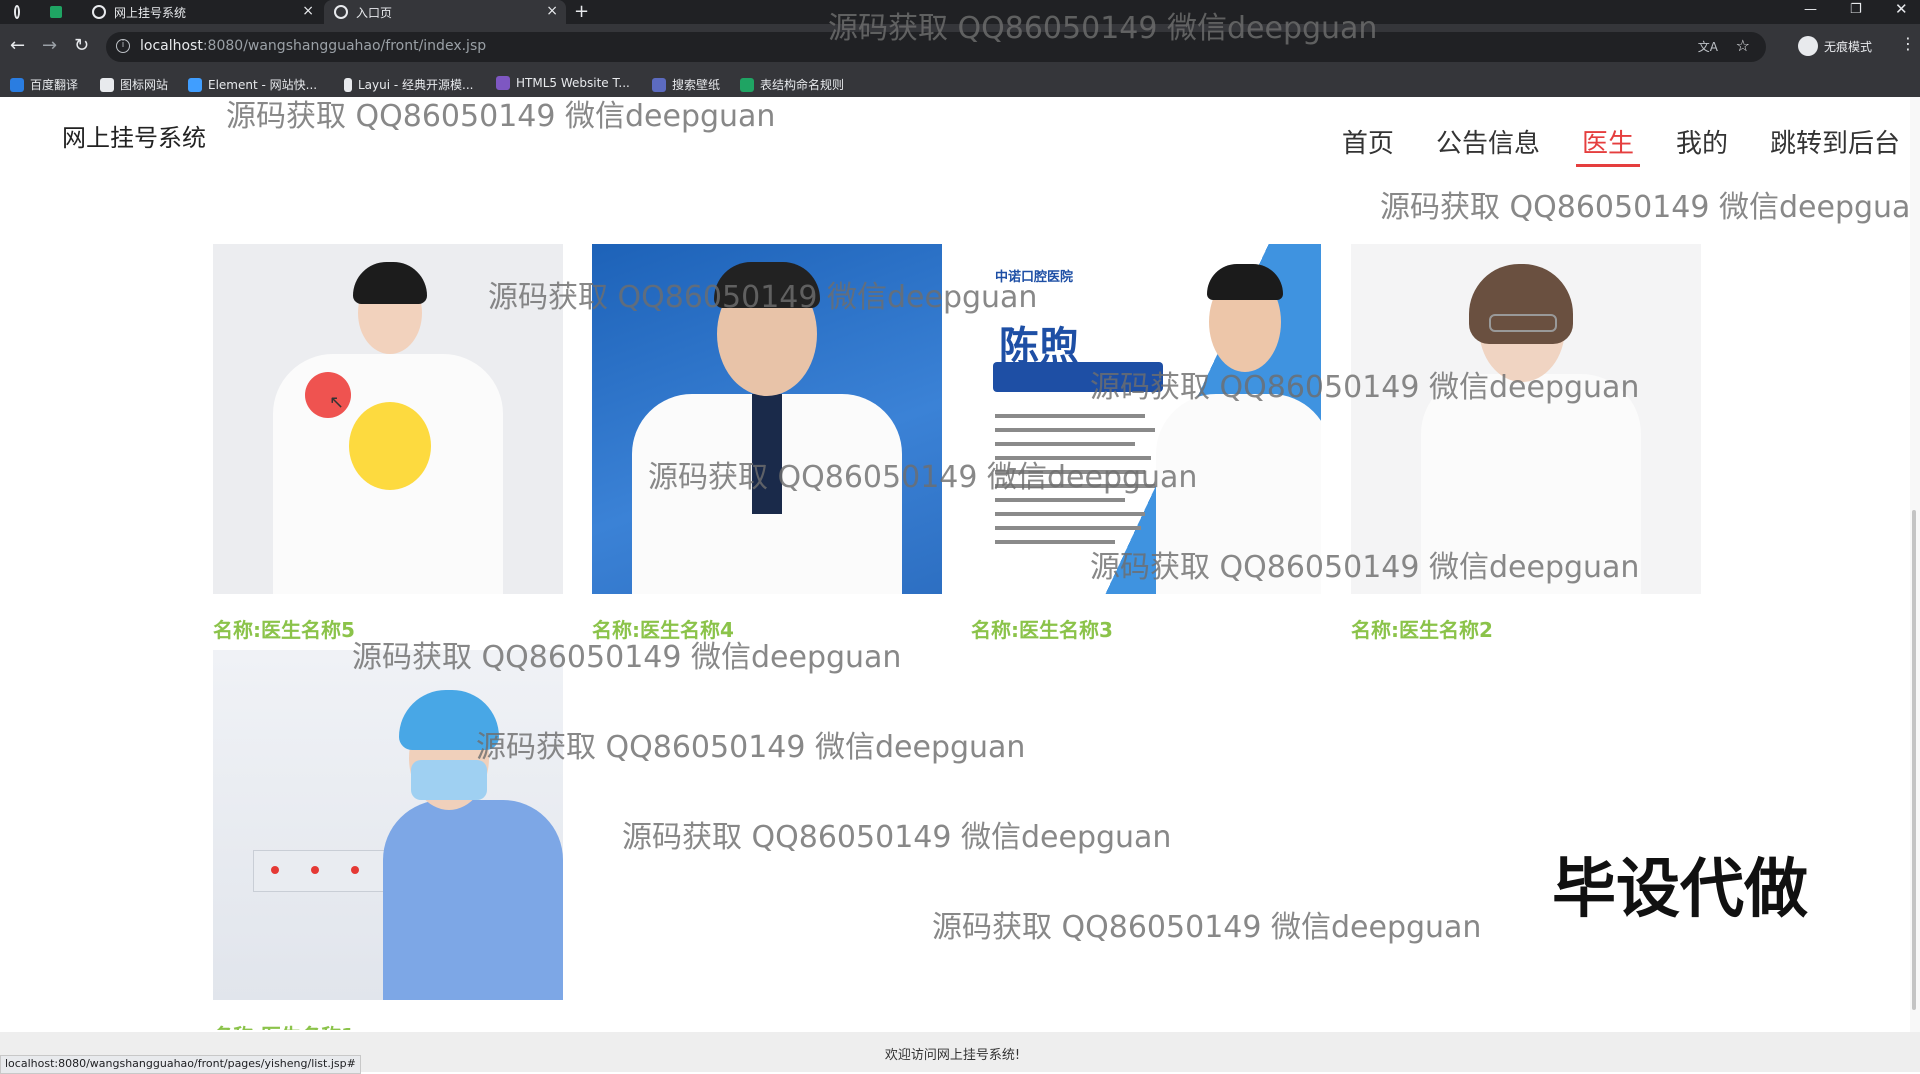 This screenshot has width=1920, height=1074. What do you see at coordinates (1808, 46) in the screenshot?
I see `incognito-icon` at bounding box center [1808, 46].